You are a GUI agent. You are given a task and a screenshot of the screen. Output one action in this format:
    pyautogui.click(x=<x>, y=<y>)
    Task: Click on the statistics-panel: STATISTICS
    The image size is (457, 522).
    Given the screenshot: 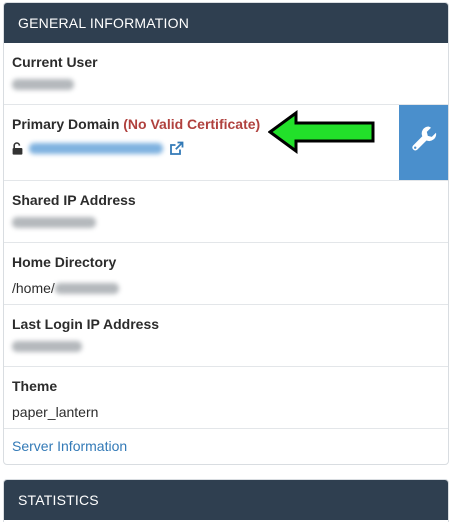 What is the action you would take?
    pyautogui.click(x=226, y=500)
    